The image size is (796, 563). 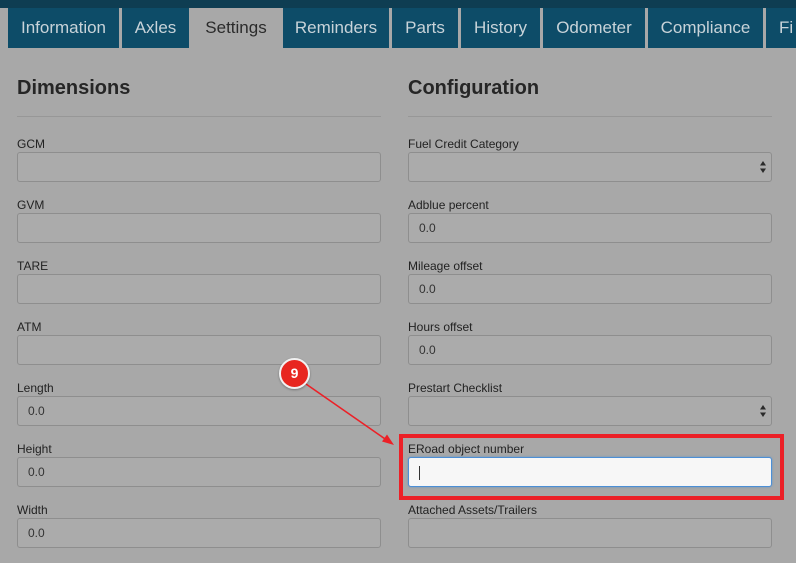 I want to click on attached-assets-label: Attached Assets/Trailers, so click(x=472, y=510).